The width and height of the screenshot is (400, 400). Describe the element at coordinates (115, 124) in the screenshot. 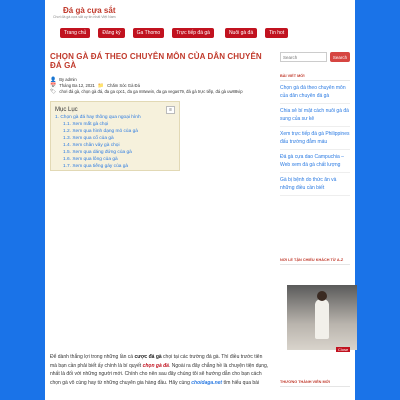

I see `toc-item: 1.1. Xem mắt gà chọi` at that location.